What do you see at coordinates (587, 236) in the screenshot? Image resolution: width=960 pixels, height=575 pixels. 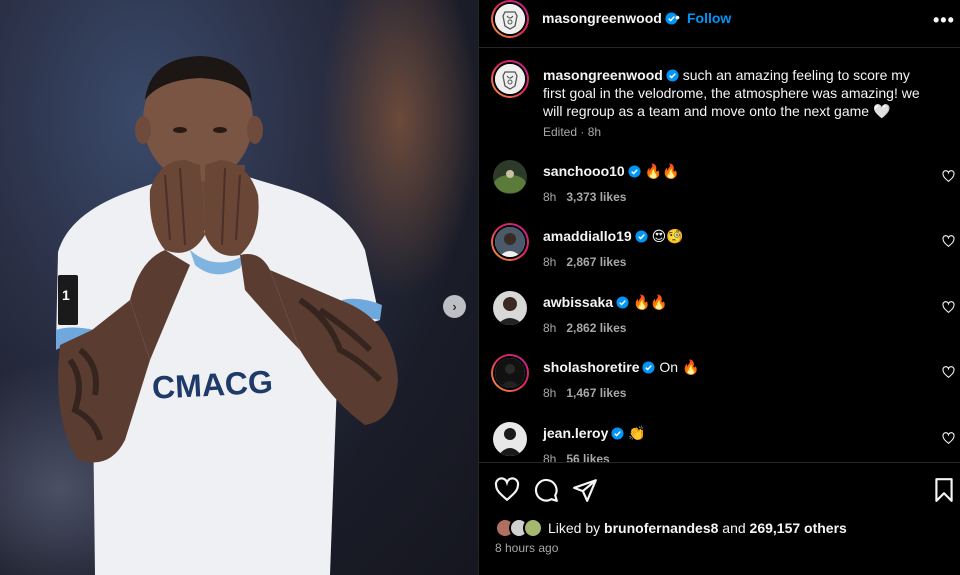 I see `comment-username: amaddiallo19` at bounding box center [587, 236].